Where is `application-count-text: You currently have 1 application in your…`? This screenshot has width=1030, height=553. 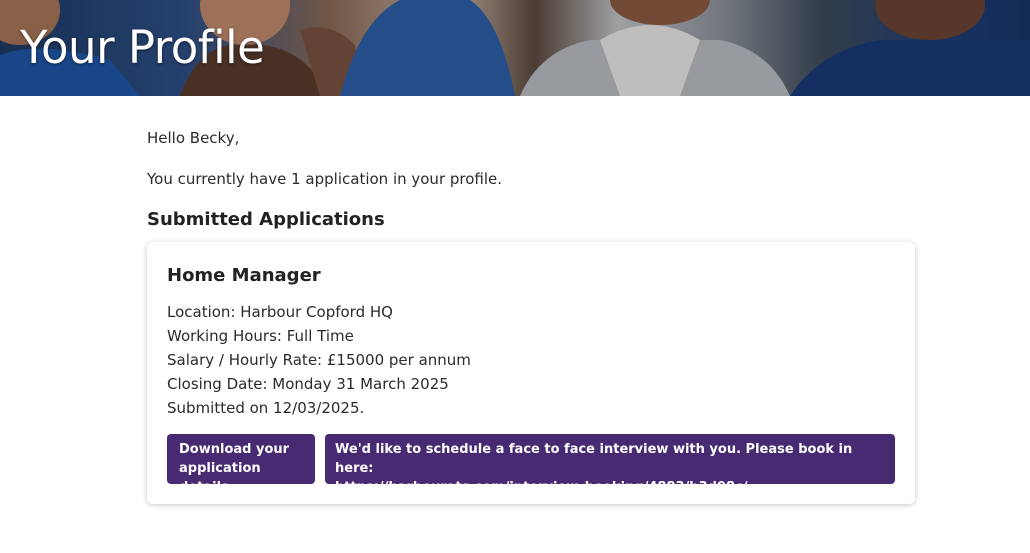 application-count-text: You currently have 1 application in your… is located at coordinates (325, 179).